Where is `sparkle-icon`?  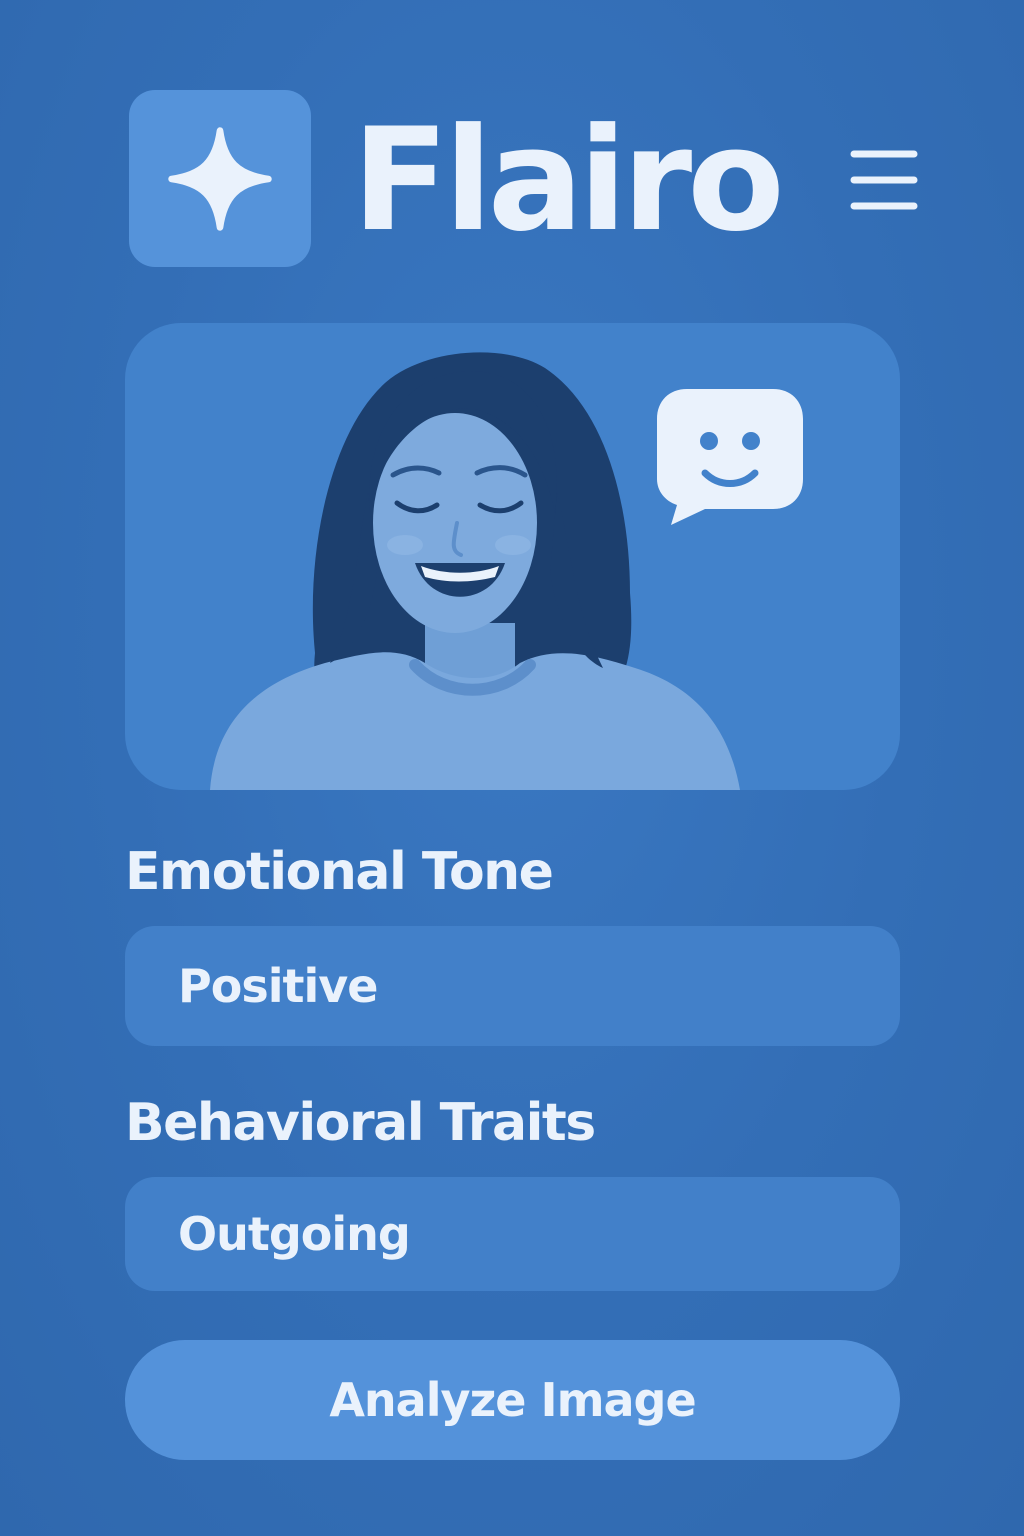
sparkle-icon is located at coordinates (220, 178).